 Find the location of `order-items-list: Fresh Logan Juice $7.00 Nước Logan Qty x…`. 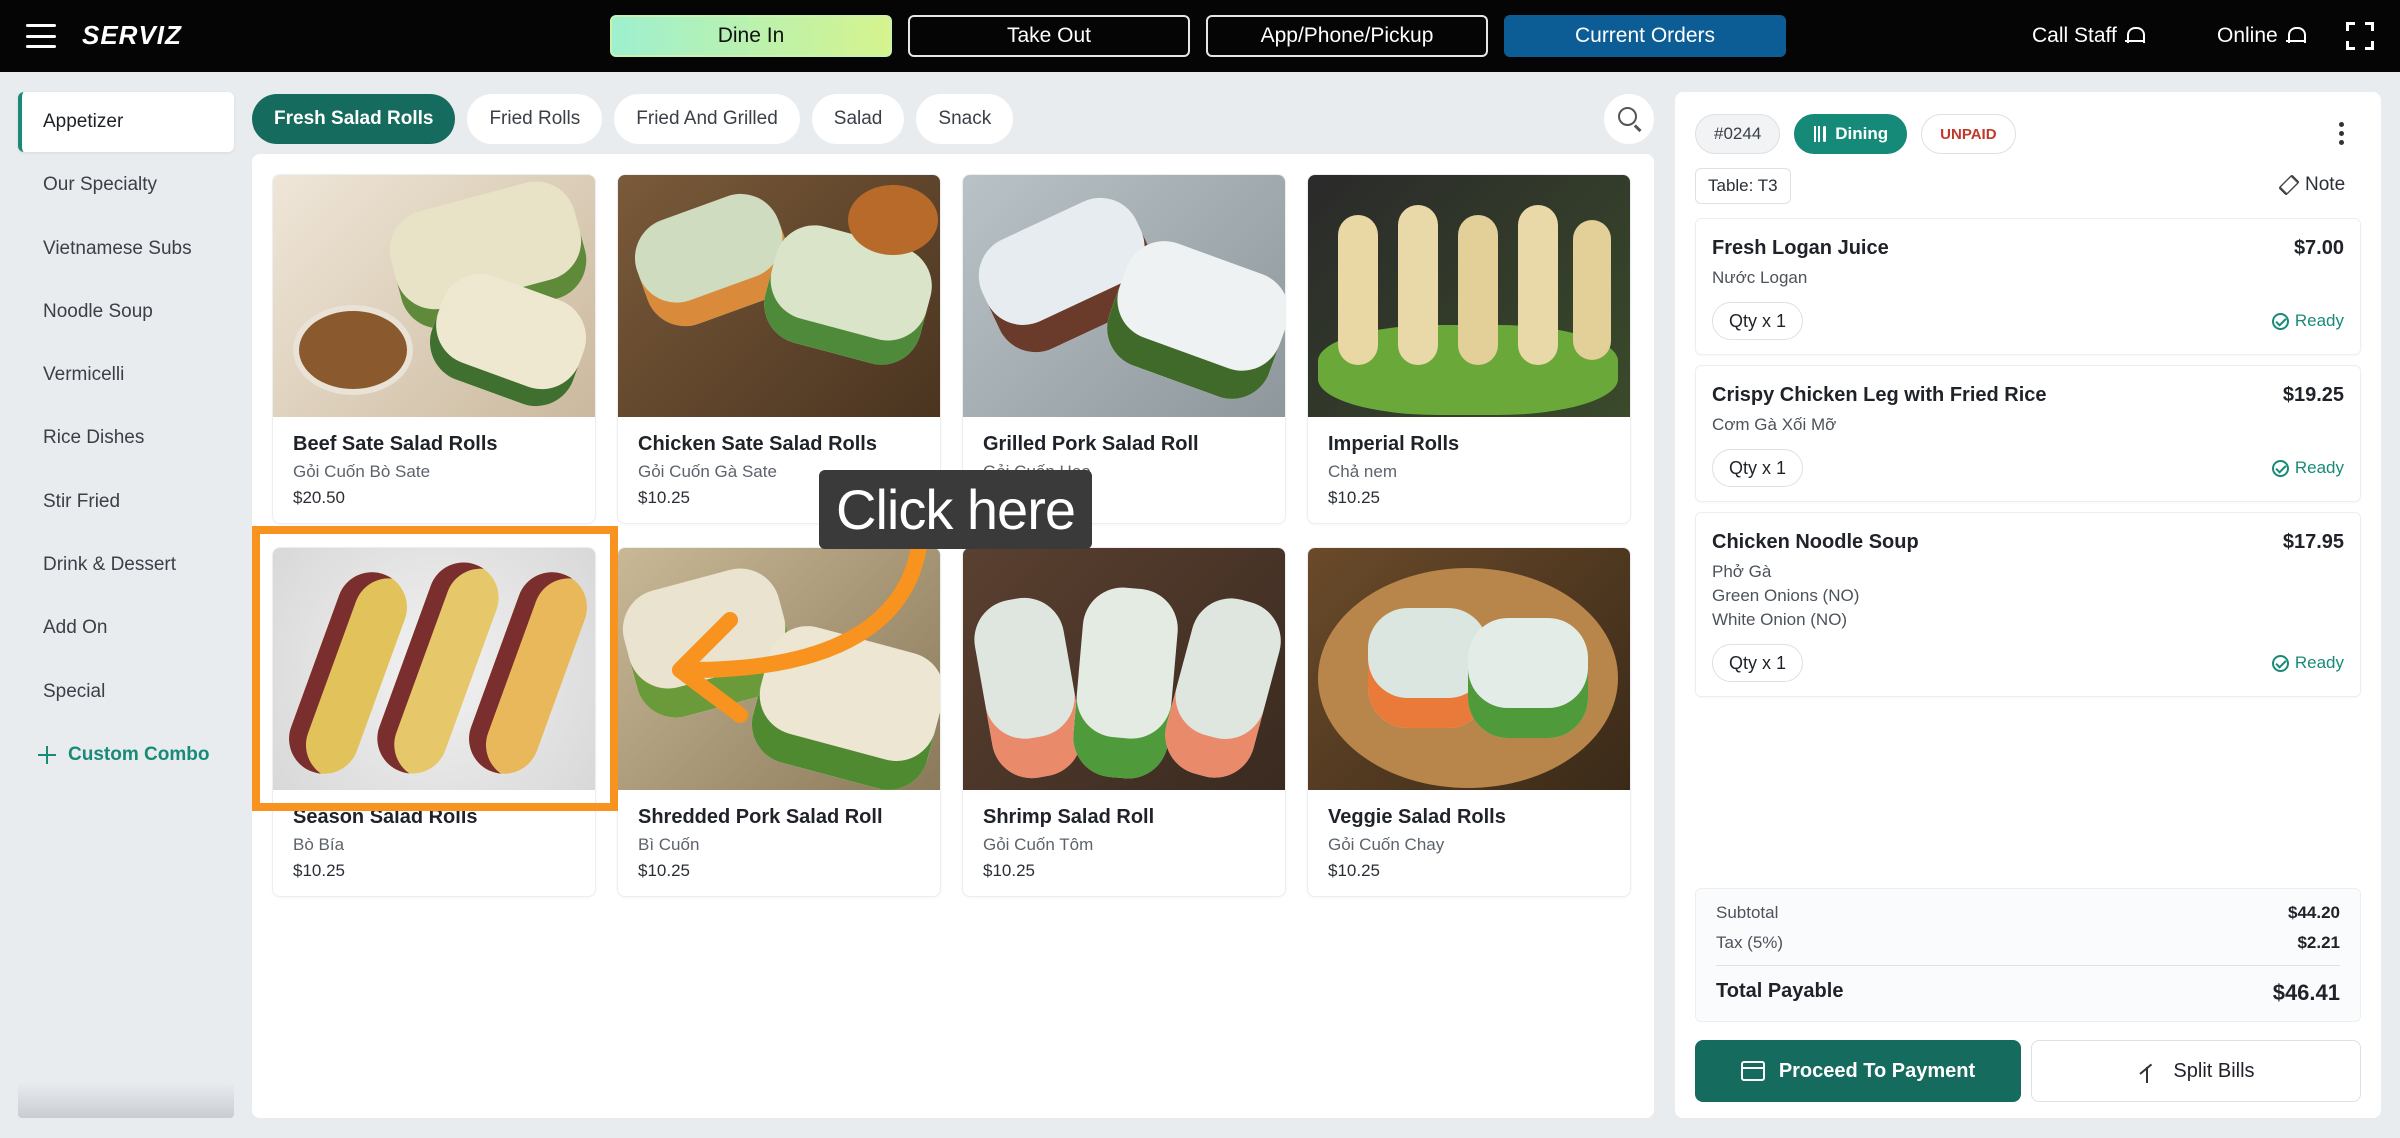

order-items-list: Fresh Logan Juice $7.00 Nước Logan Qty x… is located at coordinates (2028, 462).